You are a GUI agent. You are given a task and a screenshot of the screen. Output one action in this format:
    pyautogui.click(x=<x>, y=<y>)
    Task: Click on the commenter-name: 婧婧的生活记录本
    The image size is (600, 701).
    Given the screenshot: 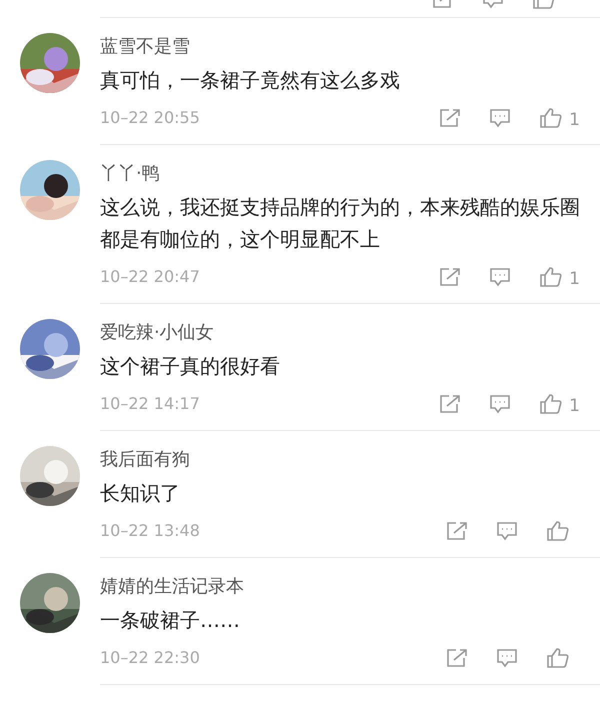 What is the action you would take?
    pyautogui.click(x=340, y=587)
    